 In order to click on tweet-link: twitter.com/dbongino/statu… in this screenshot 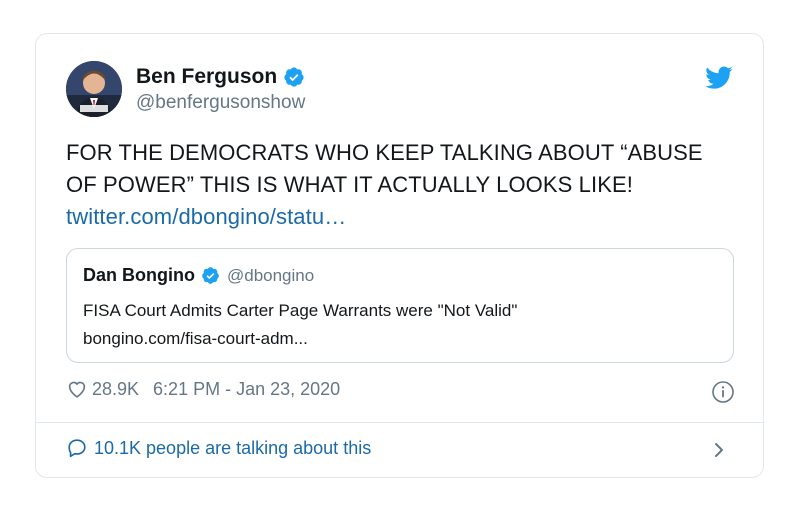, I will do `click(206, 216)`.